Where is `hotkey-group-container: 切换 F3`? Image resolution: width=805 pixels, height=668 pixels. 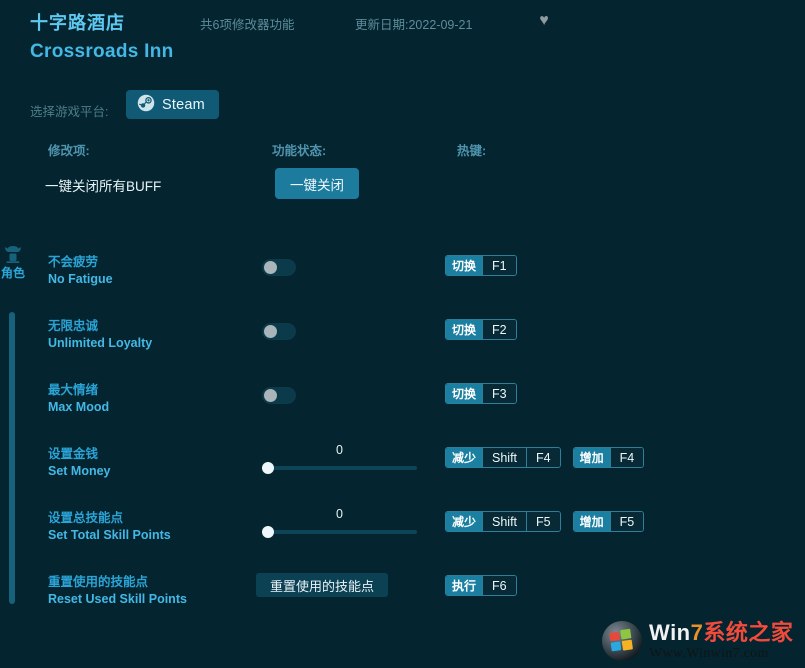 hotkey-group-container: 切换 F3 is located at coordinates (481, 393).